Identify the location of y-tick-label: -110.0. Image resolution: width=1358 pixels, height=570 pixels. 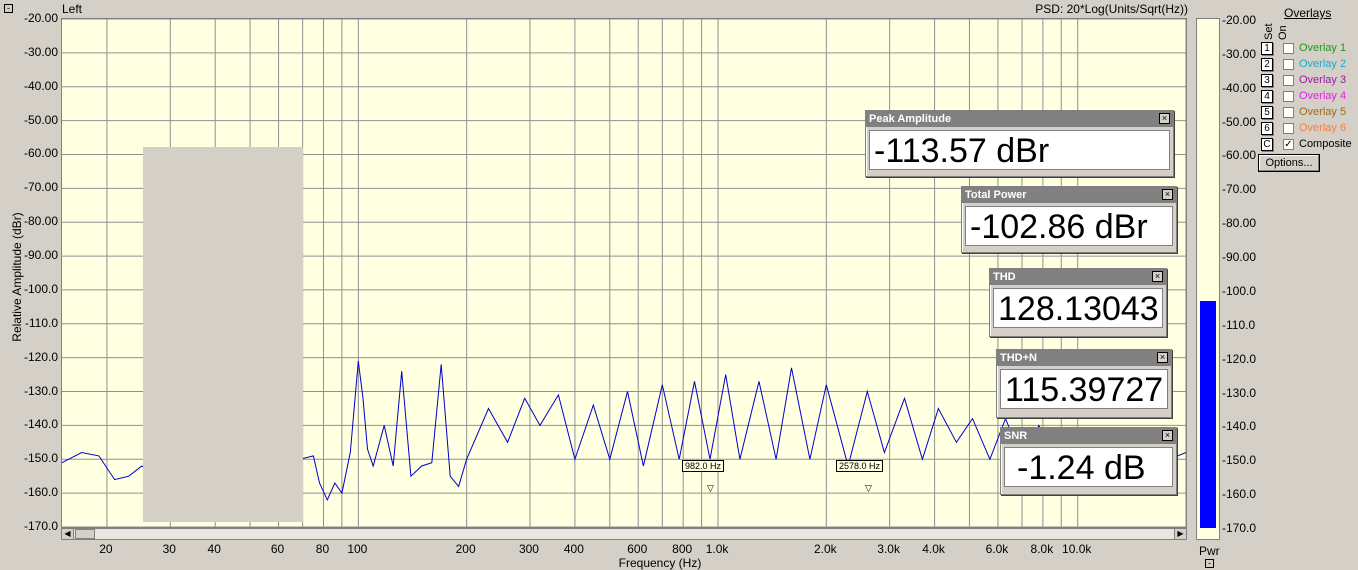
(41, 322).